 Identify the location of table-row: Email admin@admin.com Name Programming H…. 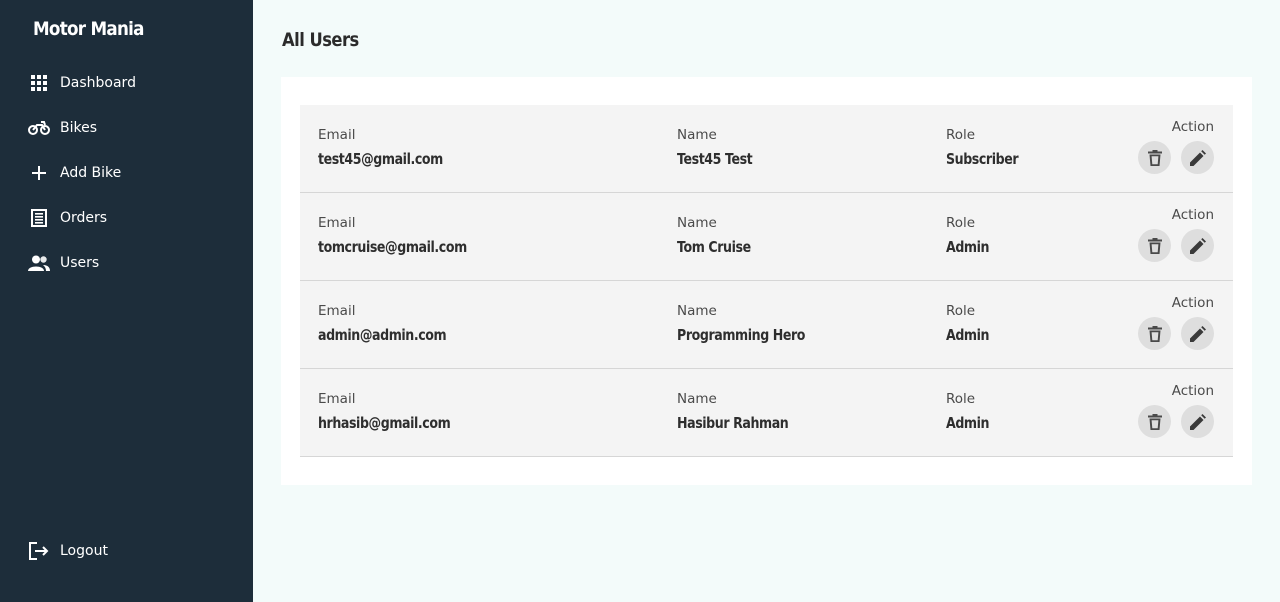
(766, 325).